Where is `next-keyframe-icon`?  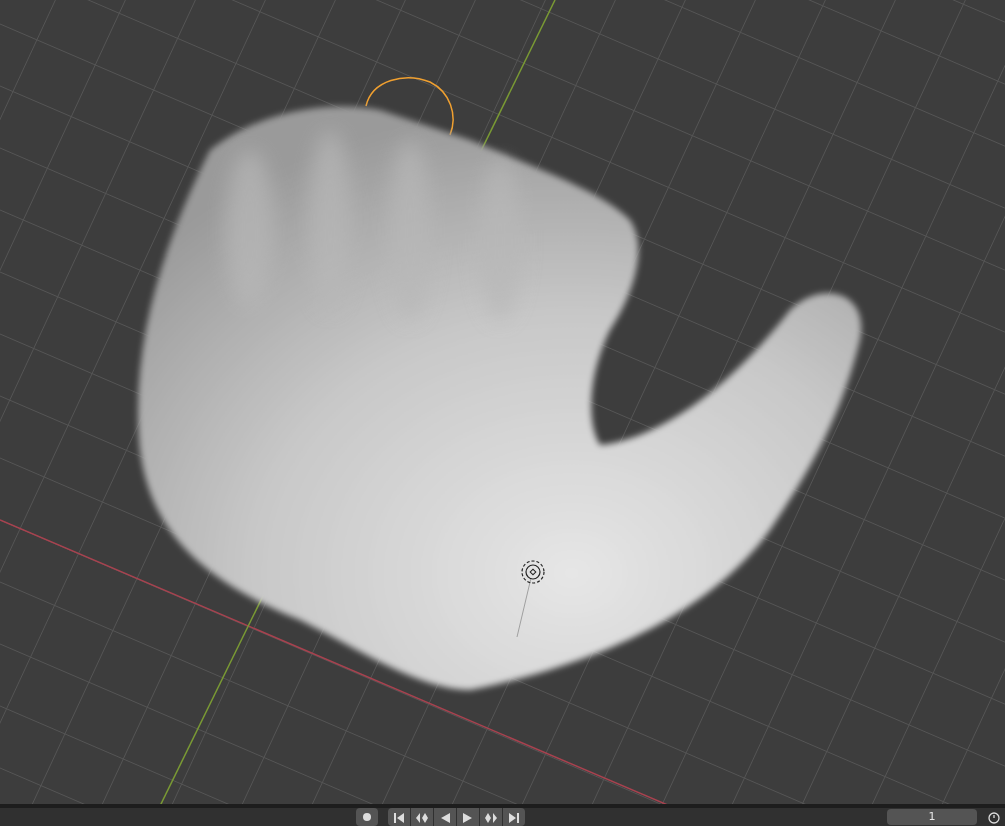 next-keyframe-icon is located at coordinates (491, 817).